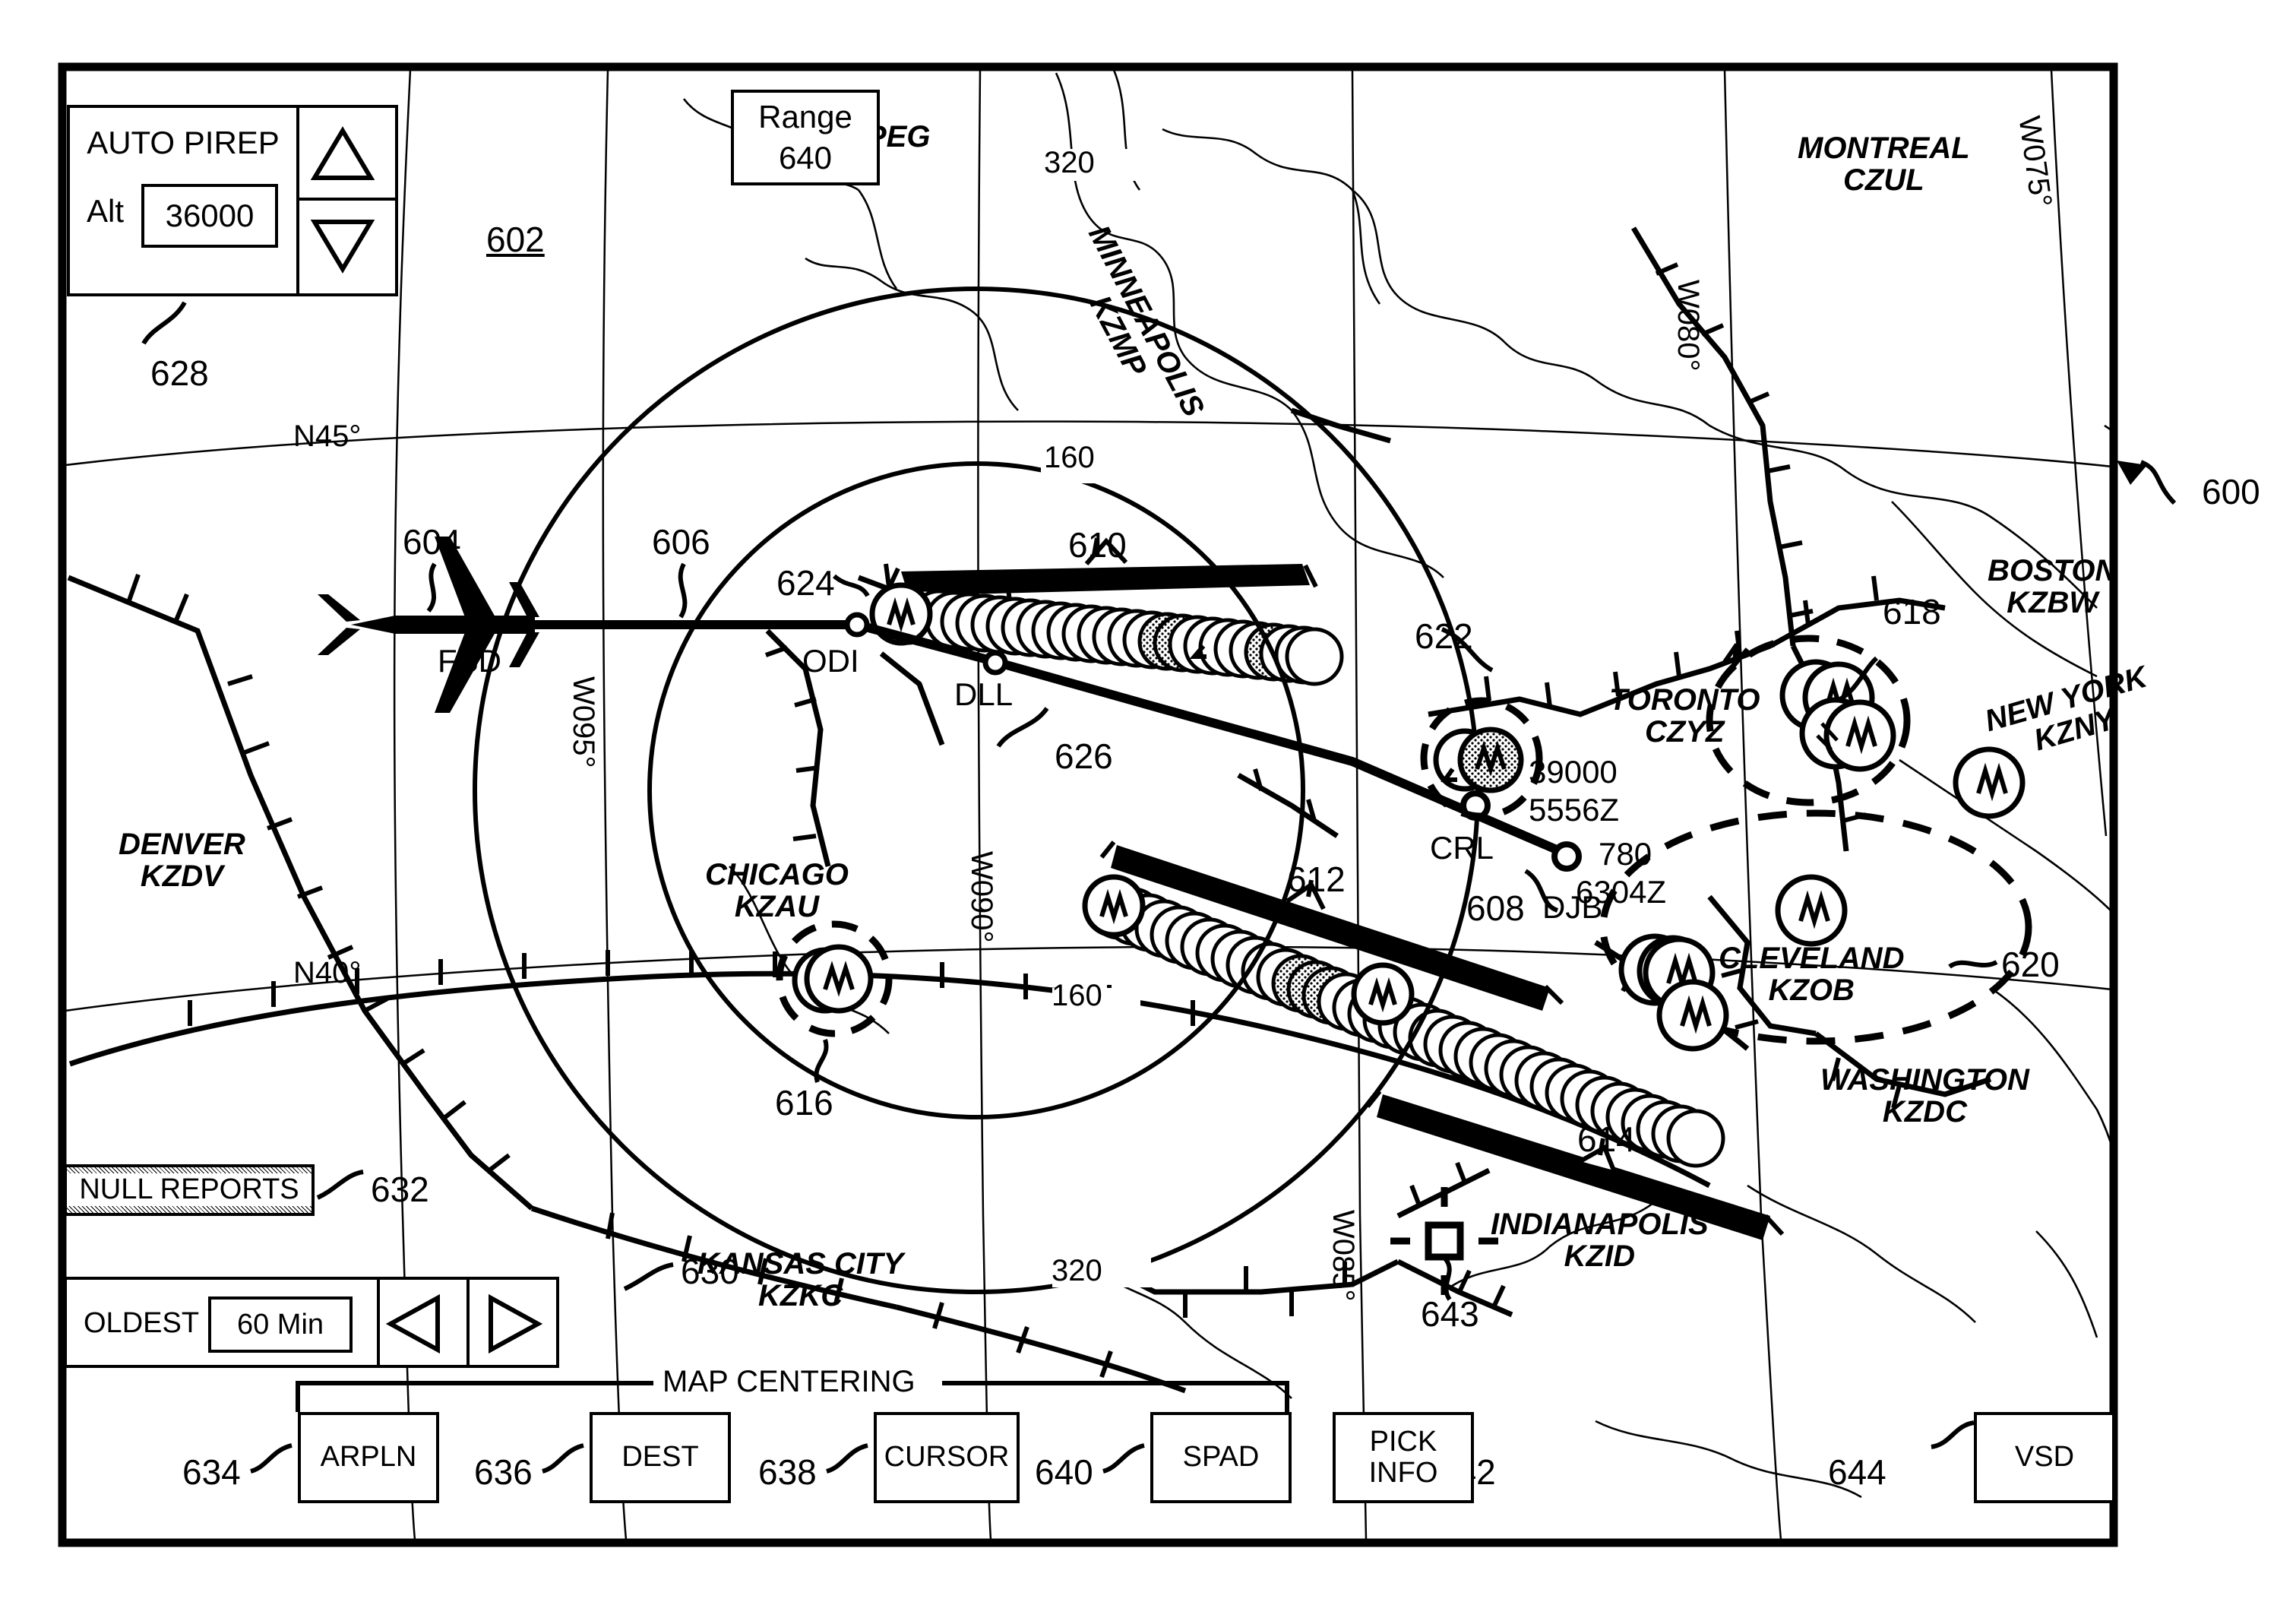 This screenshot has width=2296, height=1621. I want to click on graticule-label-w080: W080°, so click(1688, 326).